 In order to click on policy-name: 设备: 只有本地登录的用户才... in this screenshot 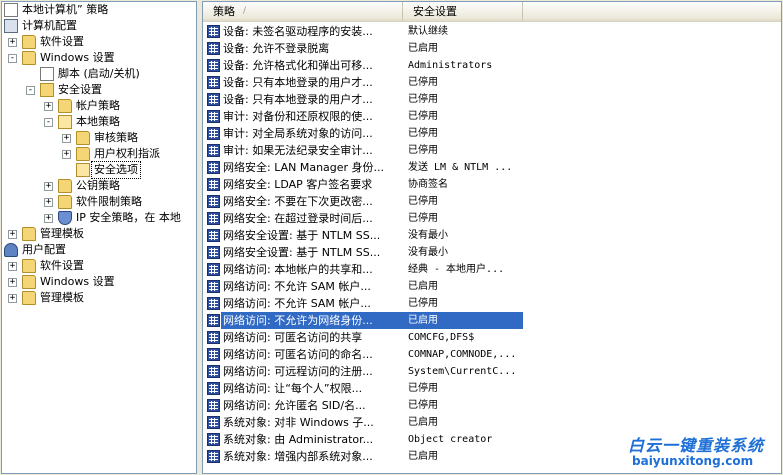, I will do `click(298, 82)`.